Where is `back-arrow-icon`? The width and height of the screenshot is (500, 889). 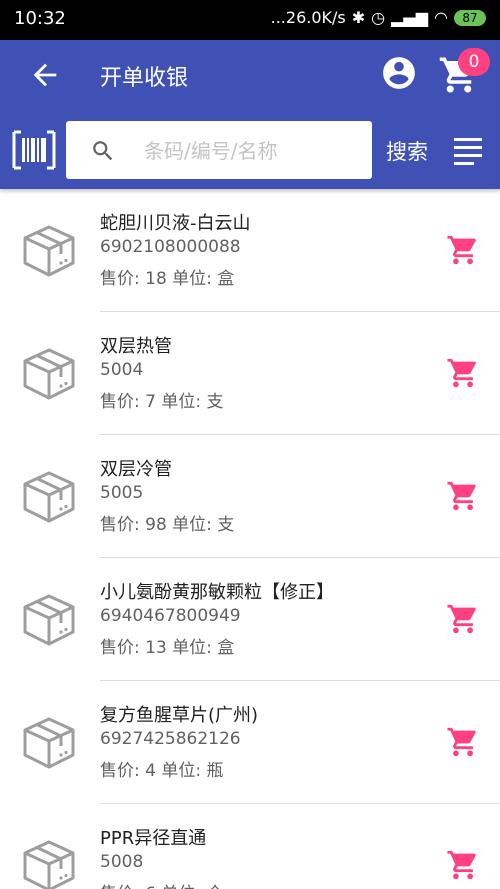 back-arrow-icon is located at coordinates (45, 75).